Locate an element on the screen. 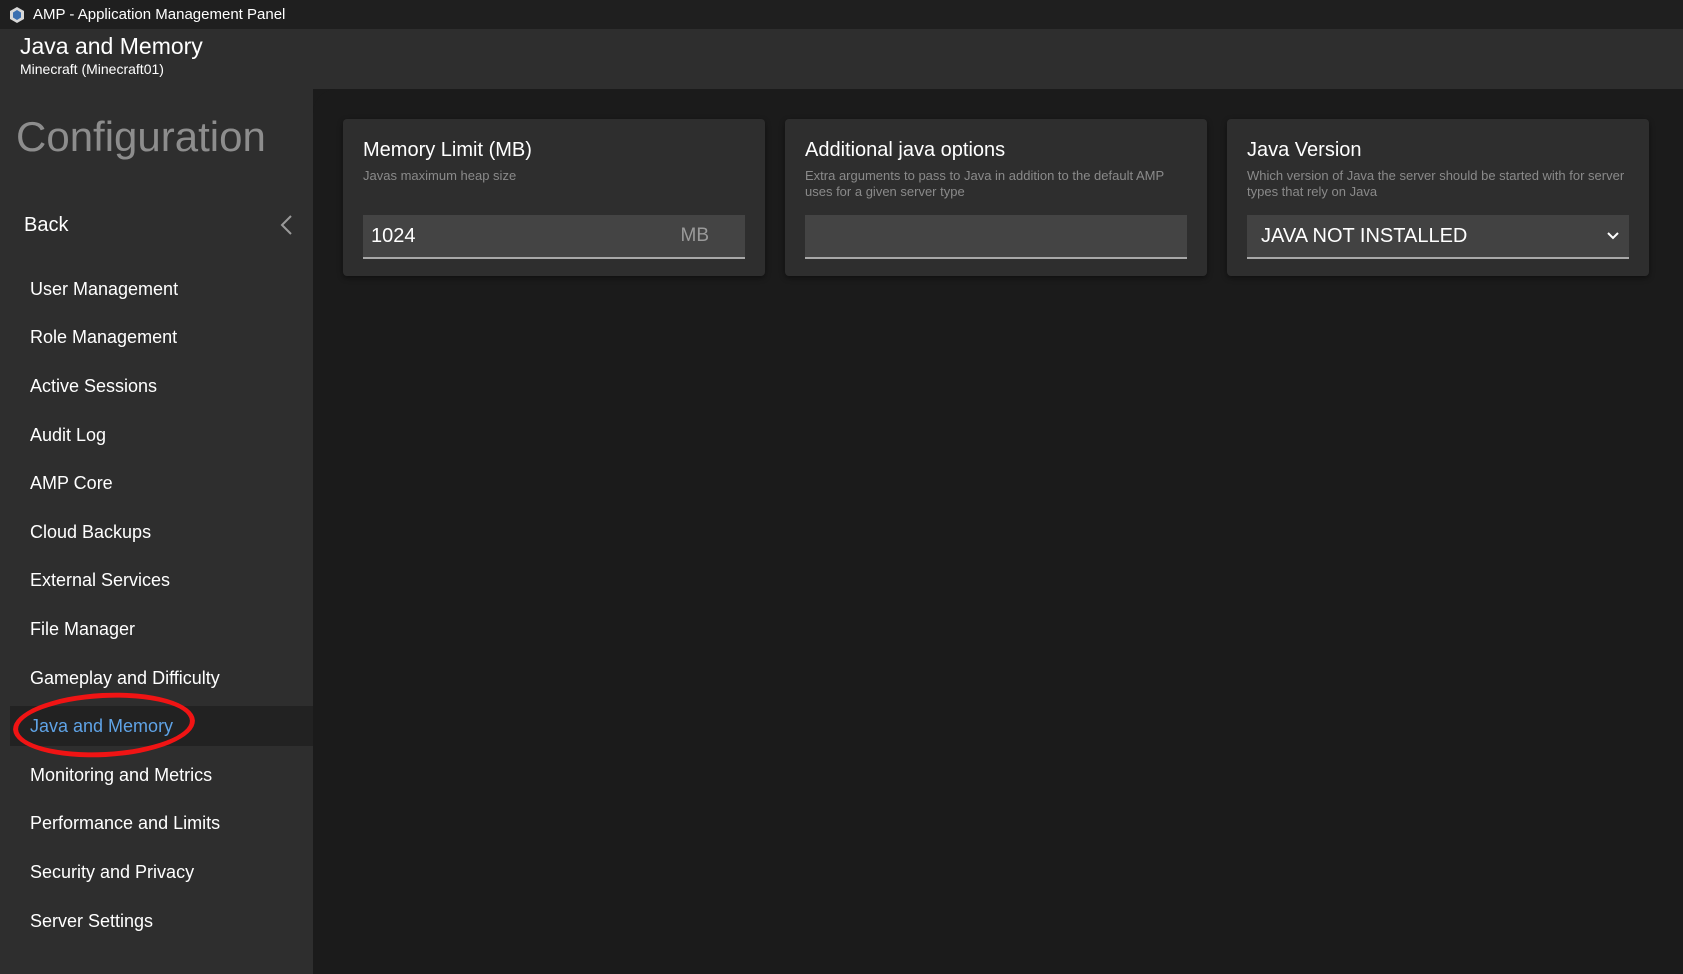 This screenshot has width=1683, height=974. sidebar-item-role-management: Role Management is located at coordinates (156, 338).